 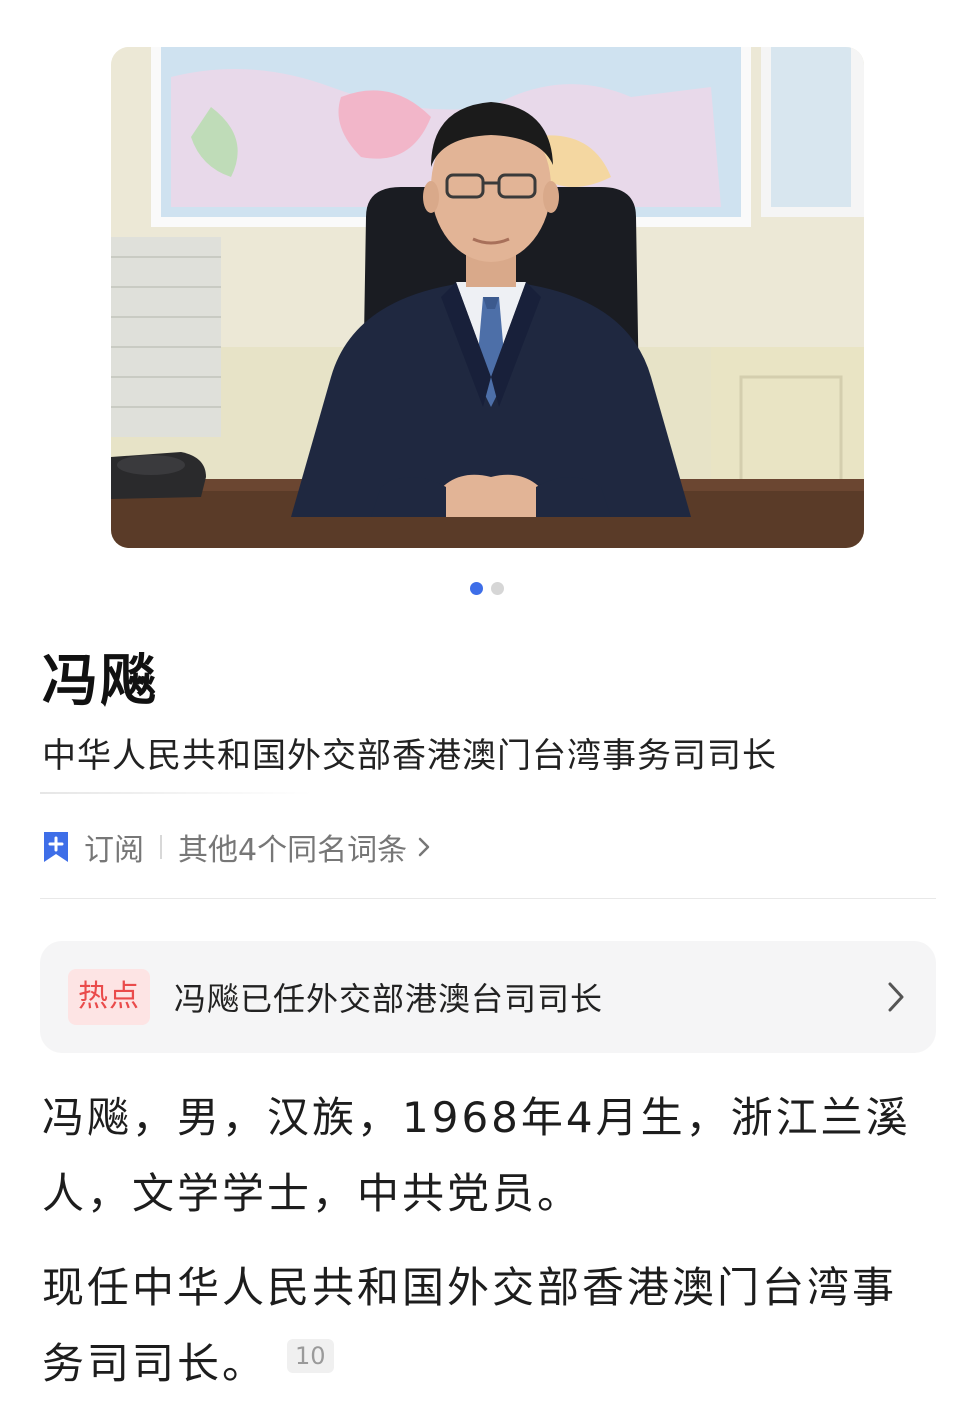 I want to click on separator, so click(x=161, y=847).